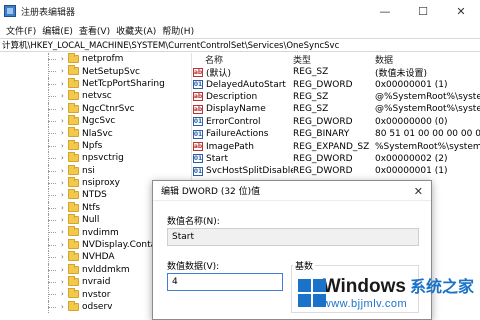 The image size is (480, 320). I want to click on tree-item-label: netvsc, so click(97, 96).